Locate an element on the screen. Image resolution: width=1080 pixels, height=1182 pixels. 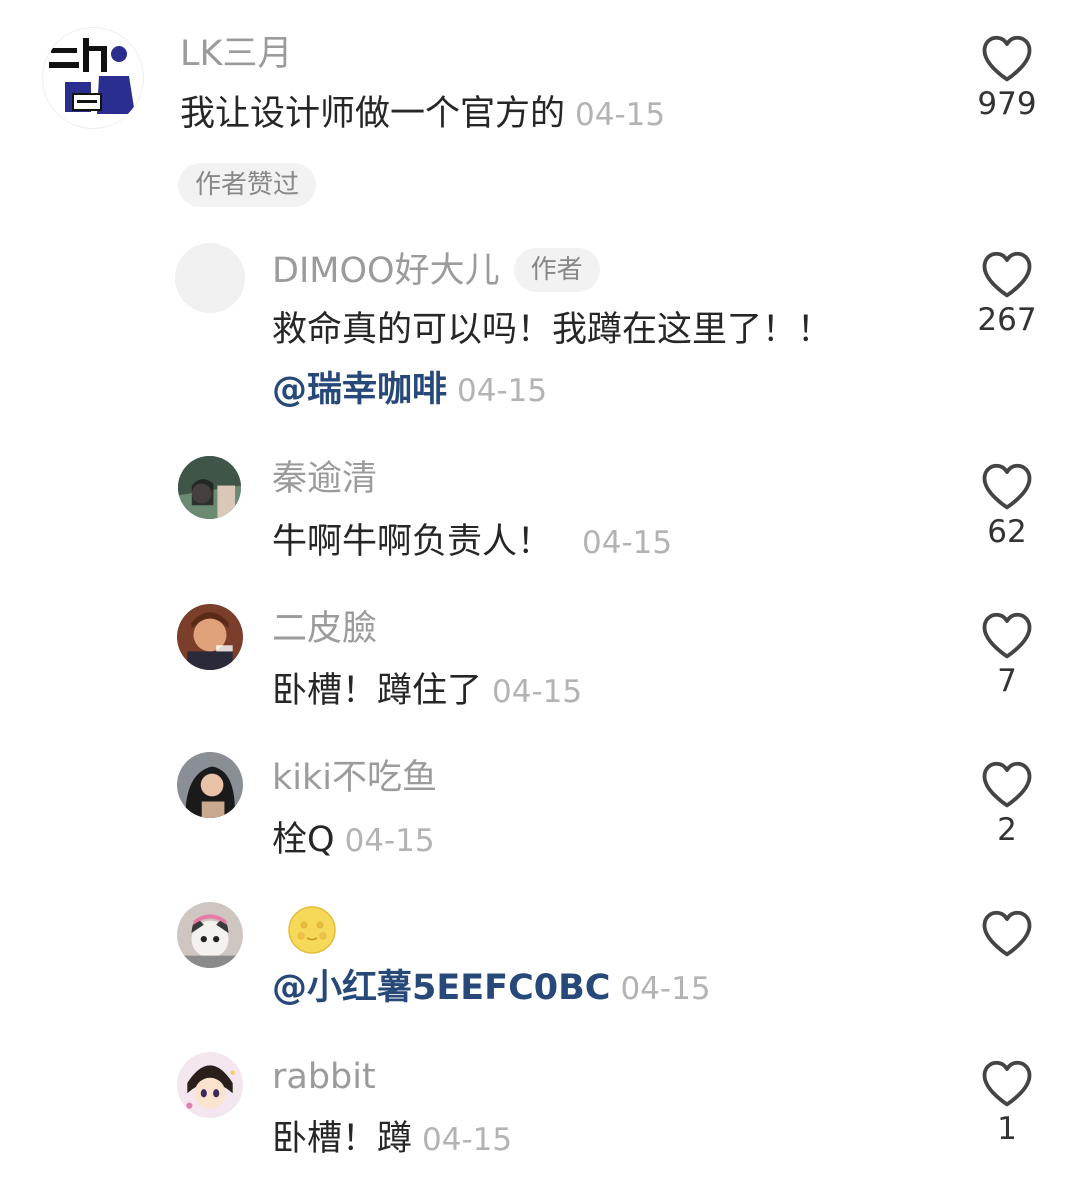
like-button: 2 is located at coordinates (1007, 802).